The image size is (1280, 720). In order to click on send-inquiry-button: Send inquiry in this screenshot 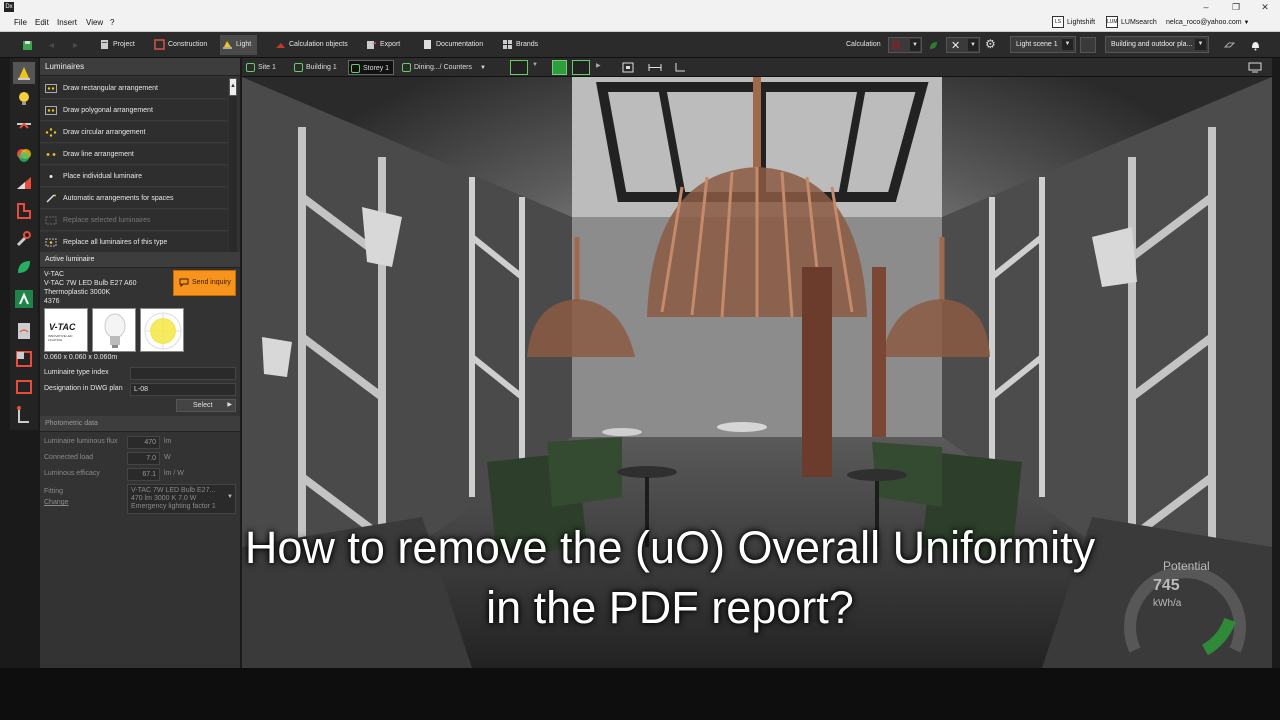, I will do `click(204, 283)`.